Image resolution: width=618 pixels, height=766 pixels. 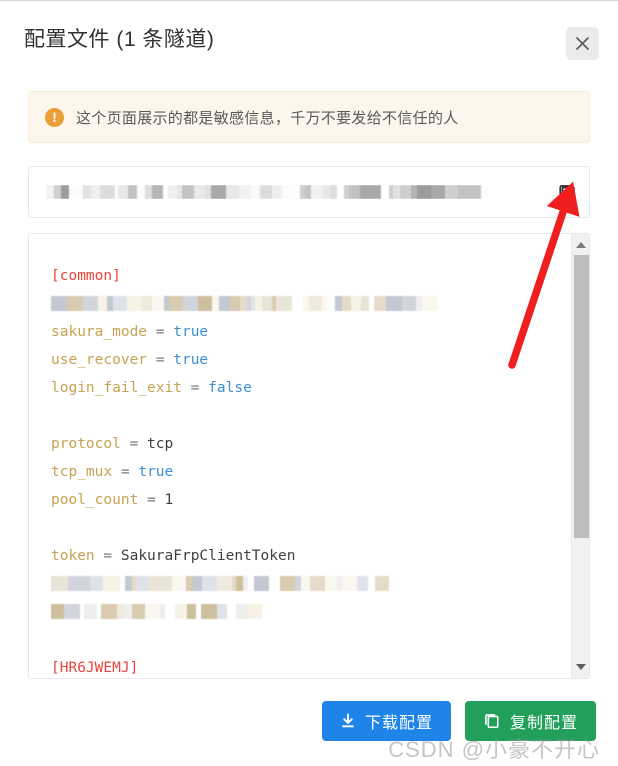 I want to click on scroll-up-button, so click(x=580, y=245).